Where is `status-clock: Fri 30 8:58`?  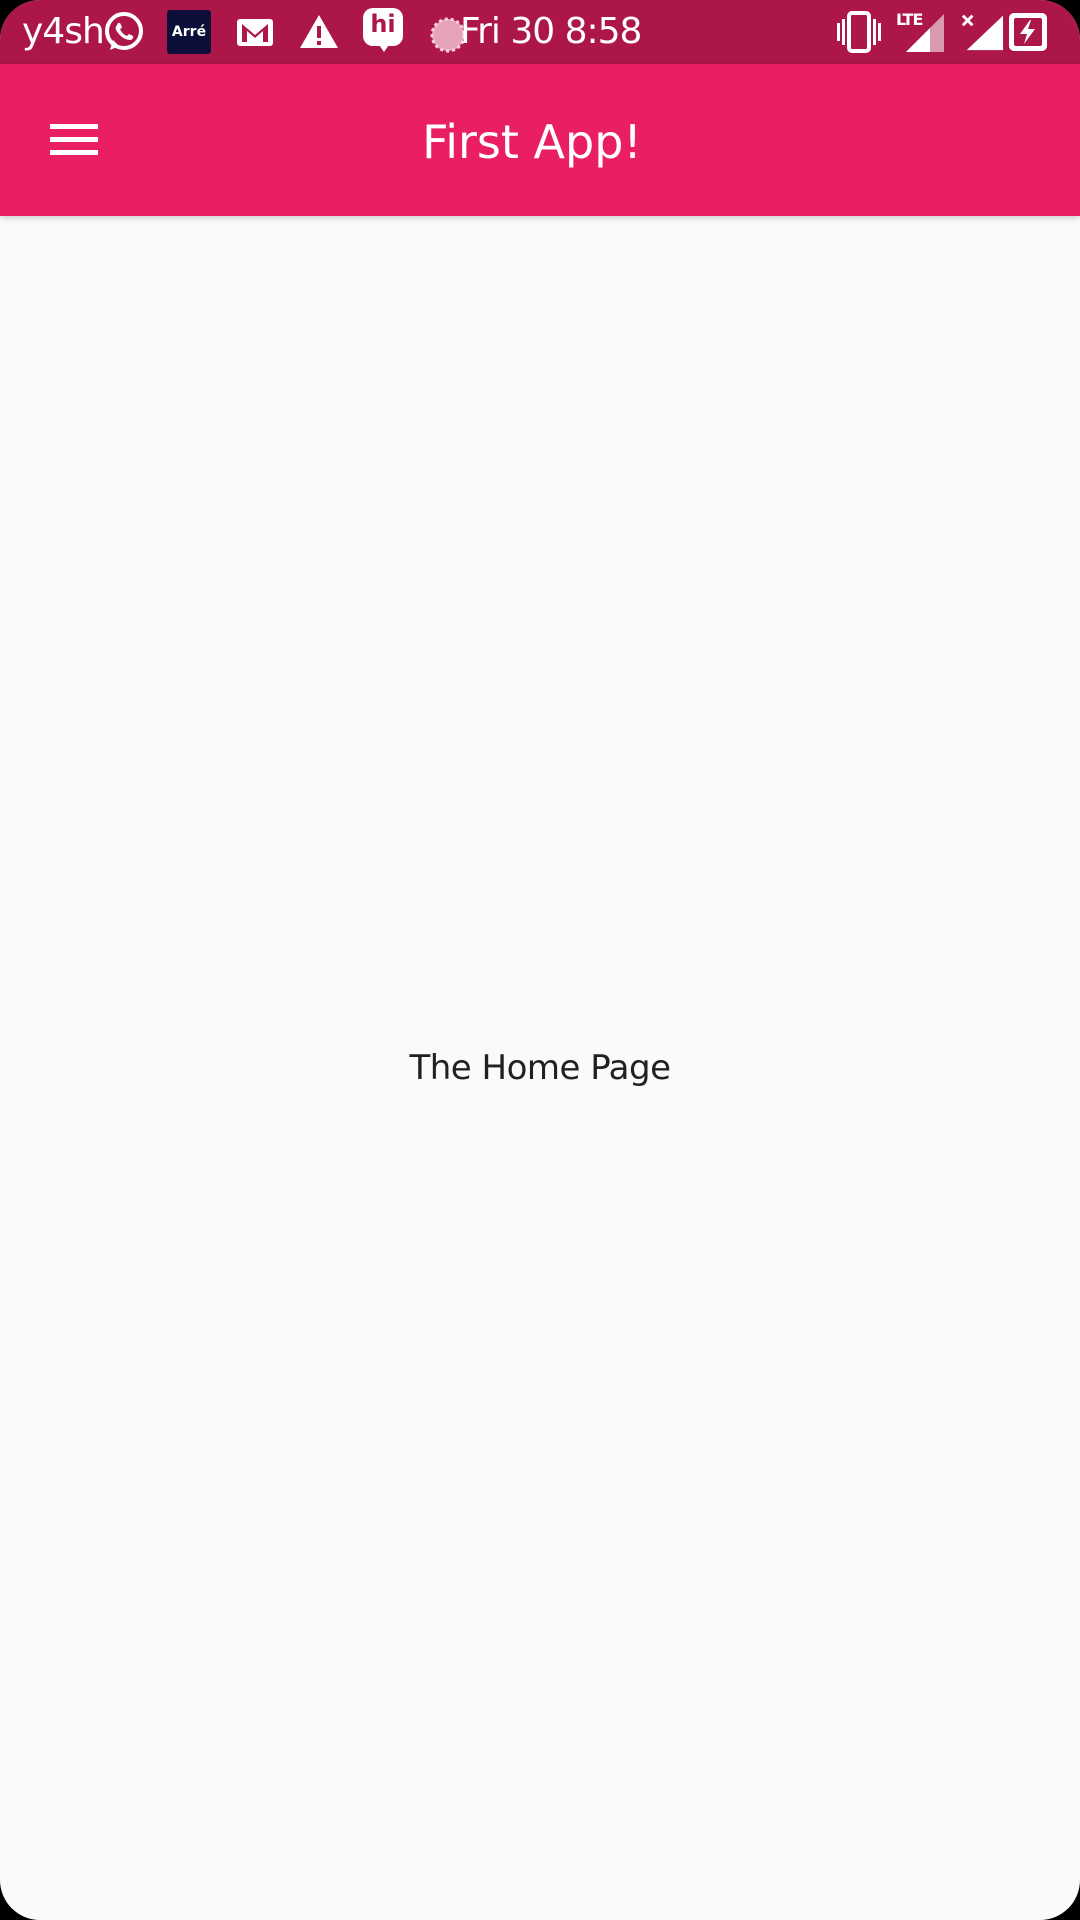
status-clock: Fri 30 8:58 is located at coordinates (551, 31).